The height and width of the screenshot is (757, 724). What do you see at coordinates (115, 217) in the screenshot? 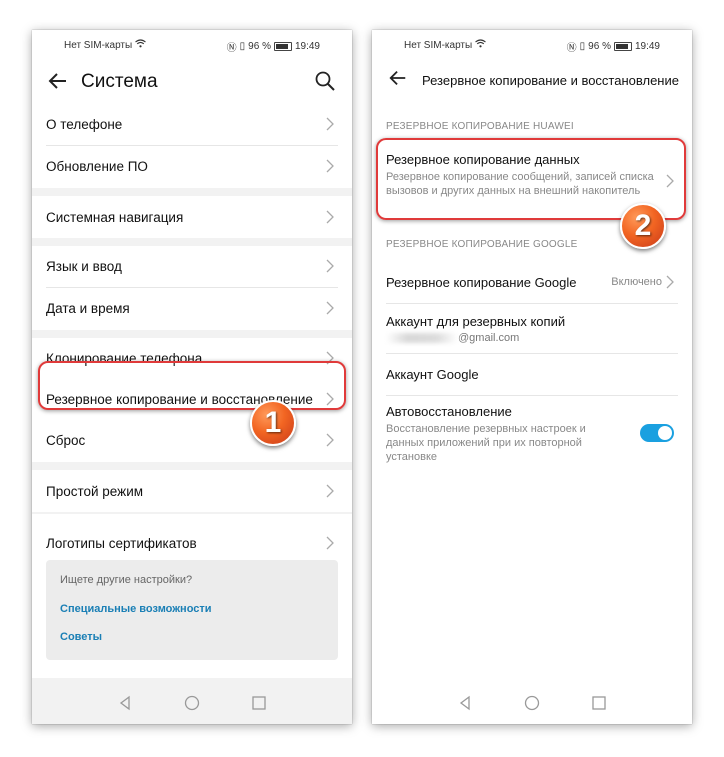
I see `settings-item-label: Системная навигация` at bounding box center [115, 217].